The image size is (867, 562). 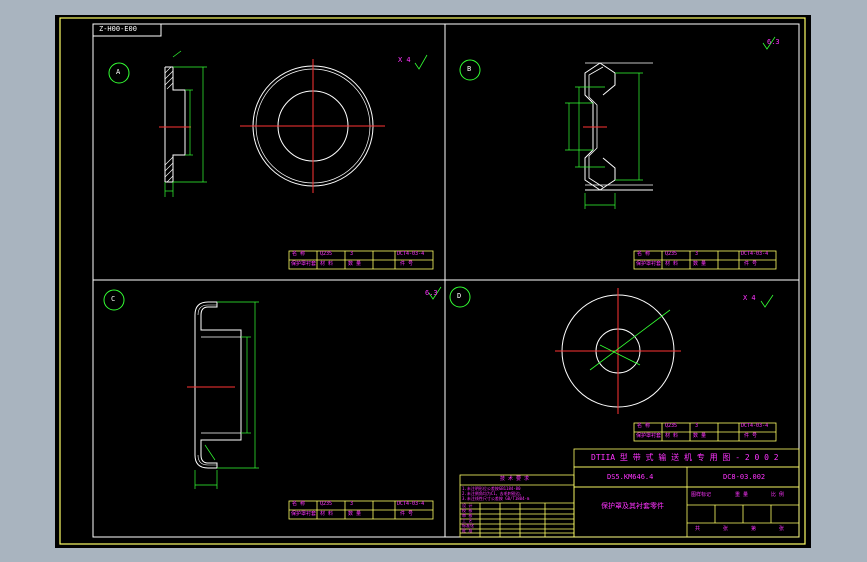 What do you see at coordinates (355, 264) in the screenshot?
I see `table-a-r2c3: 数 量` at bounding box center [355, 264].